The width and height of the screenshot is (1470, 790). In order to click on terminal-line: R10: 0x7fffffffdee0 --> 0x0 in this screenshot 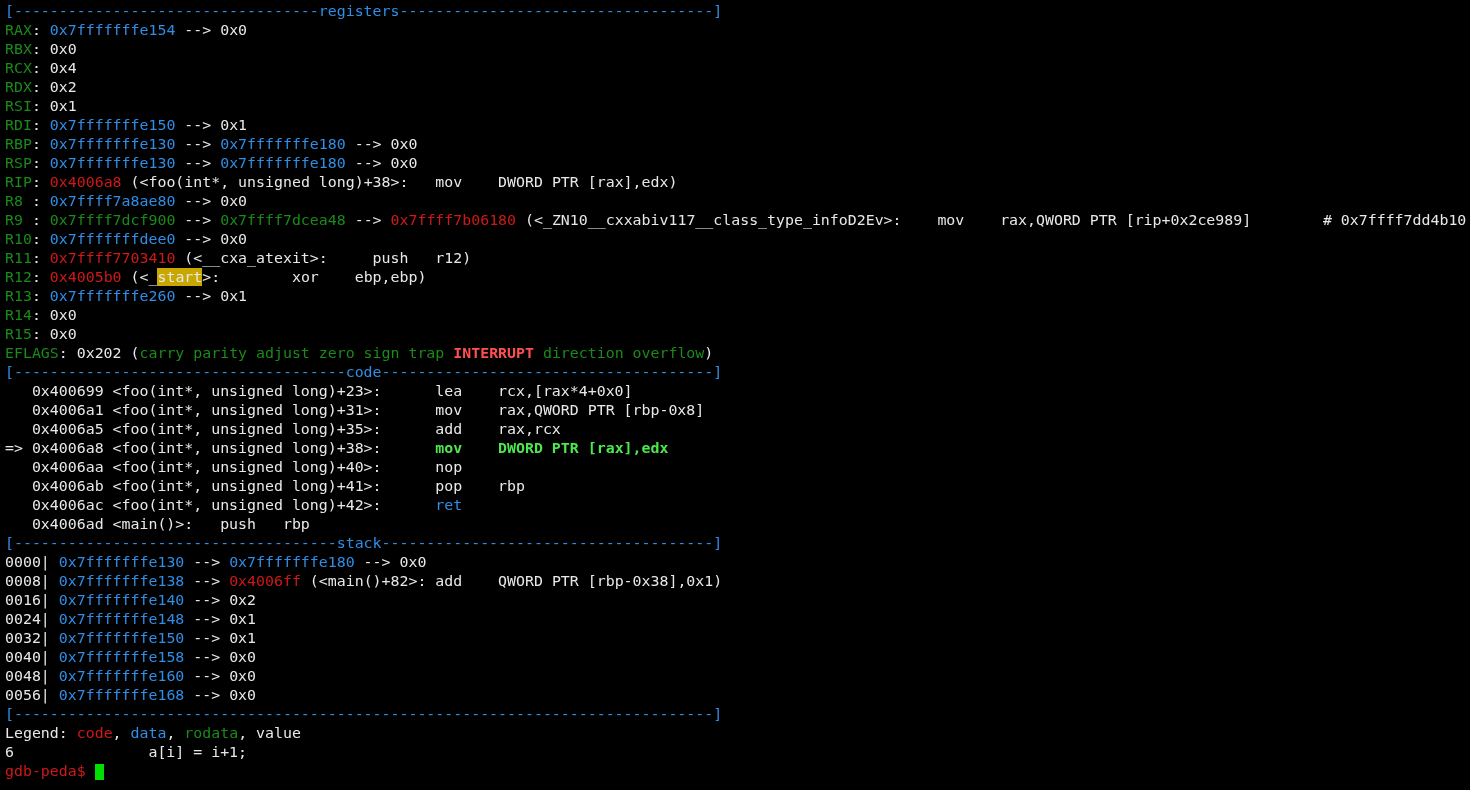, I will do `click(126, 239)`.